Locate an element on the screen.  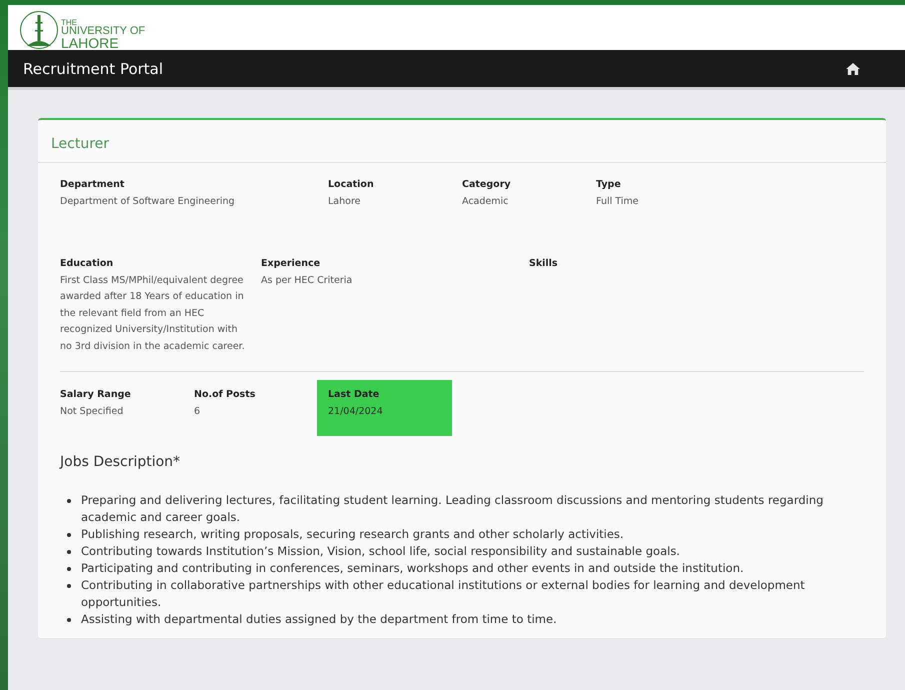
minaret-emblem-icon is located at coordinates (39, 30).